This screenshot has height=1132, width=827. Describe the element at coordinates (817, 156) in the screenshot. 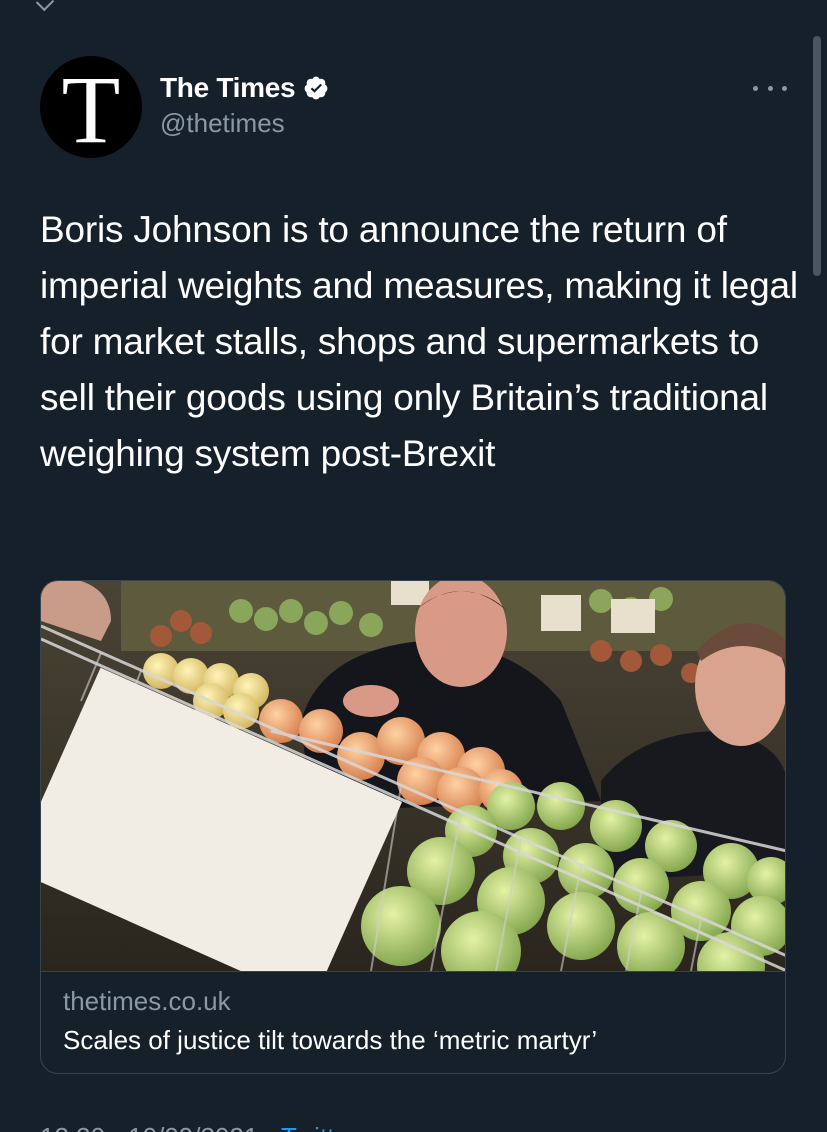

I see `scrollbar` at that location.